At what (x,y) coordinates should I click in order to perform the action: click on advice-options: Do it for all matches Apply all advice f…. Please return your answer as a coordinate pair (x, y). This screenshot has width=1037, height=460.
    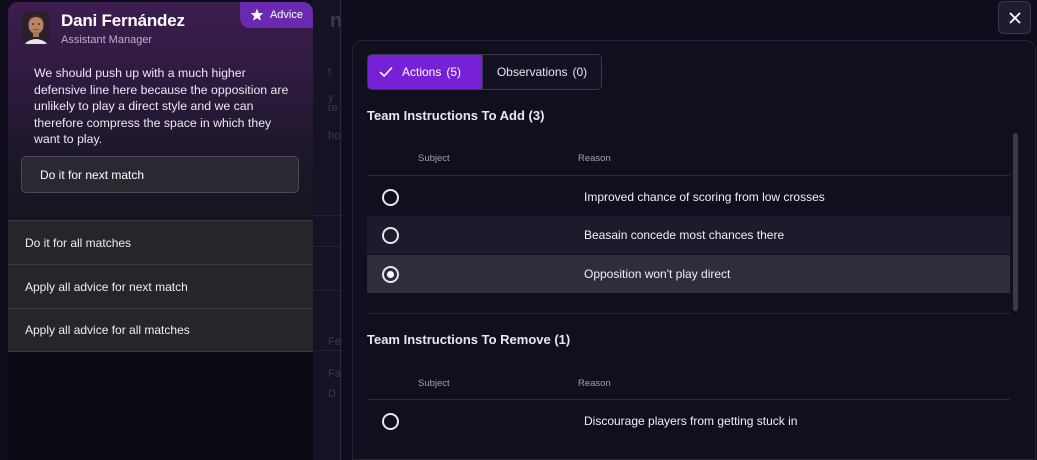
    Looking at the image, I should click on (160, 286).